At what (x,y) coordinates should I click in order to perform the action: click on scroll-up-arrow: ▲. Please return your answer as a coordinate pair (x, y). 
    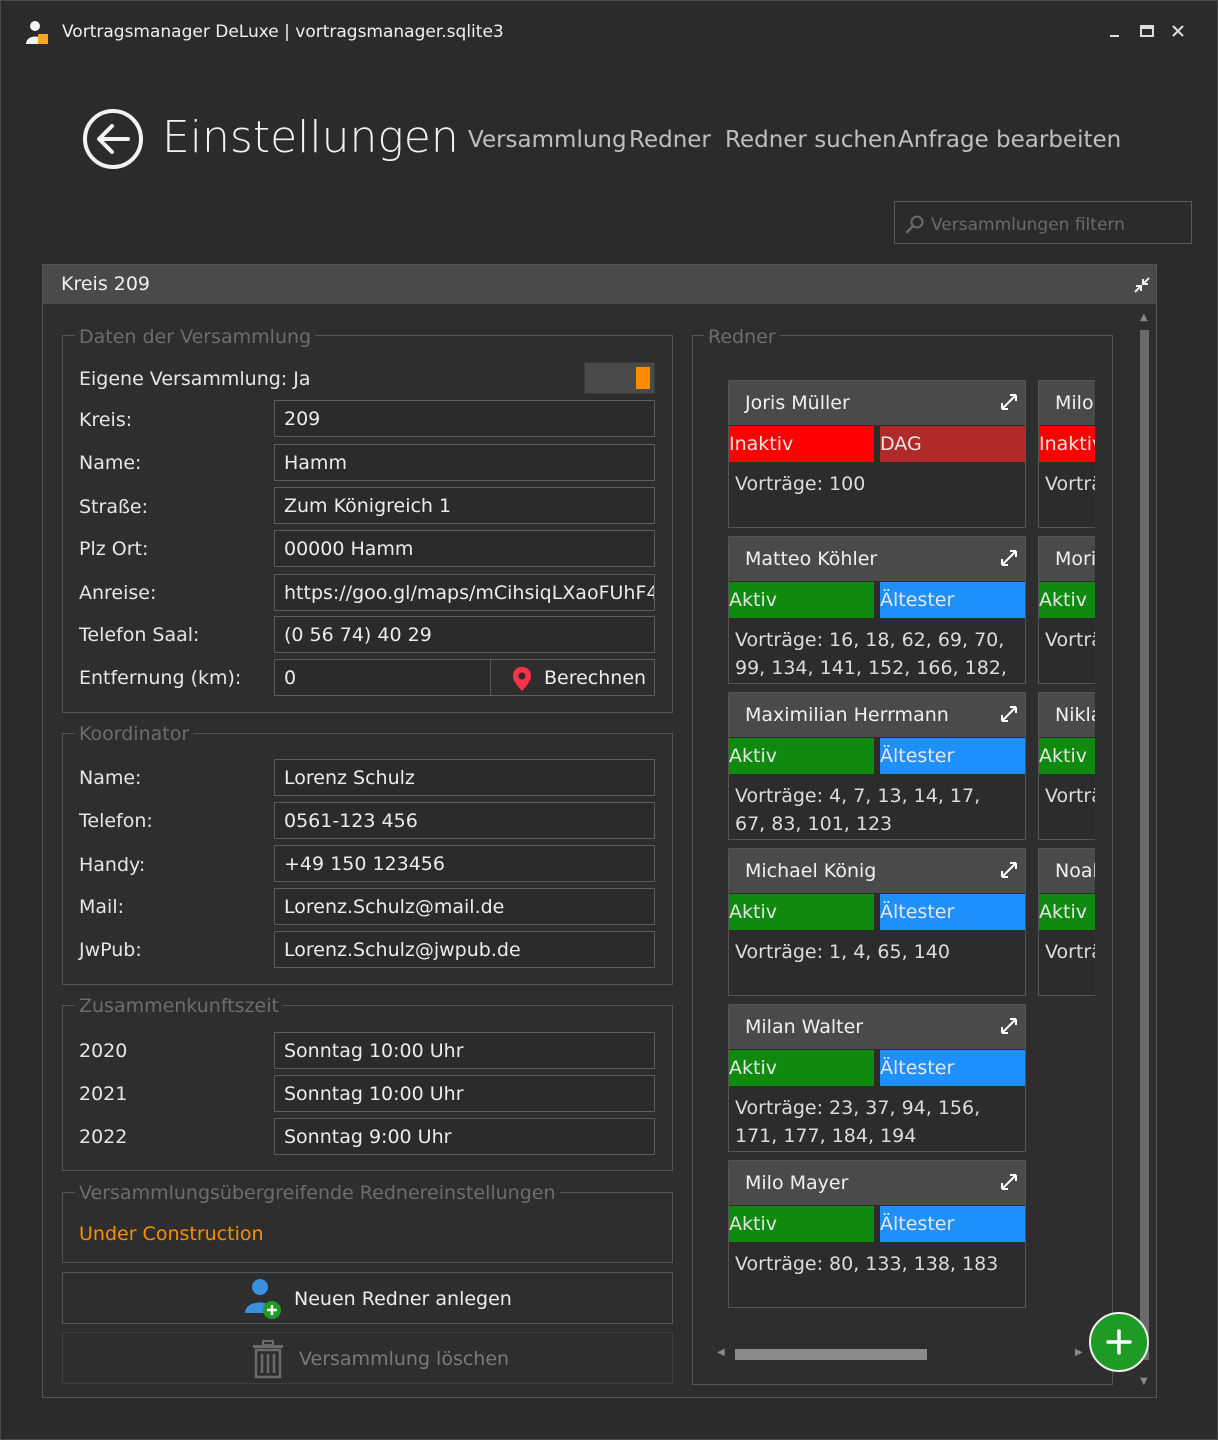
    Looking at the image, I should click on (1144, 317).